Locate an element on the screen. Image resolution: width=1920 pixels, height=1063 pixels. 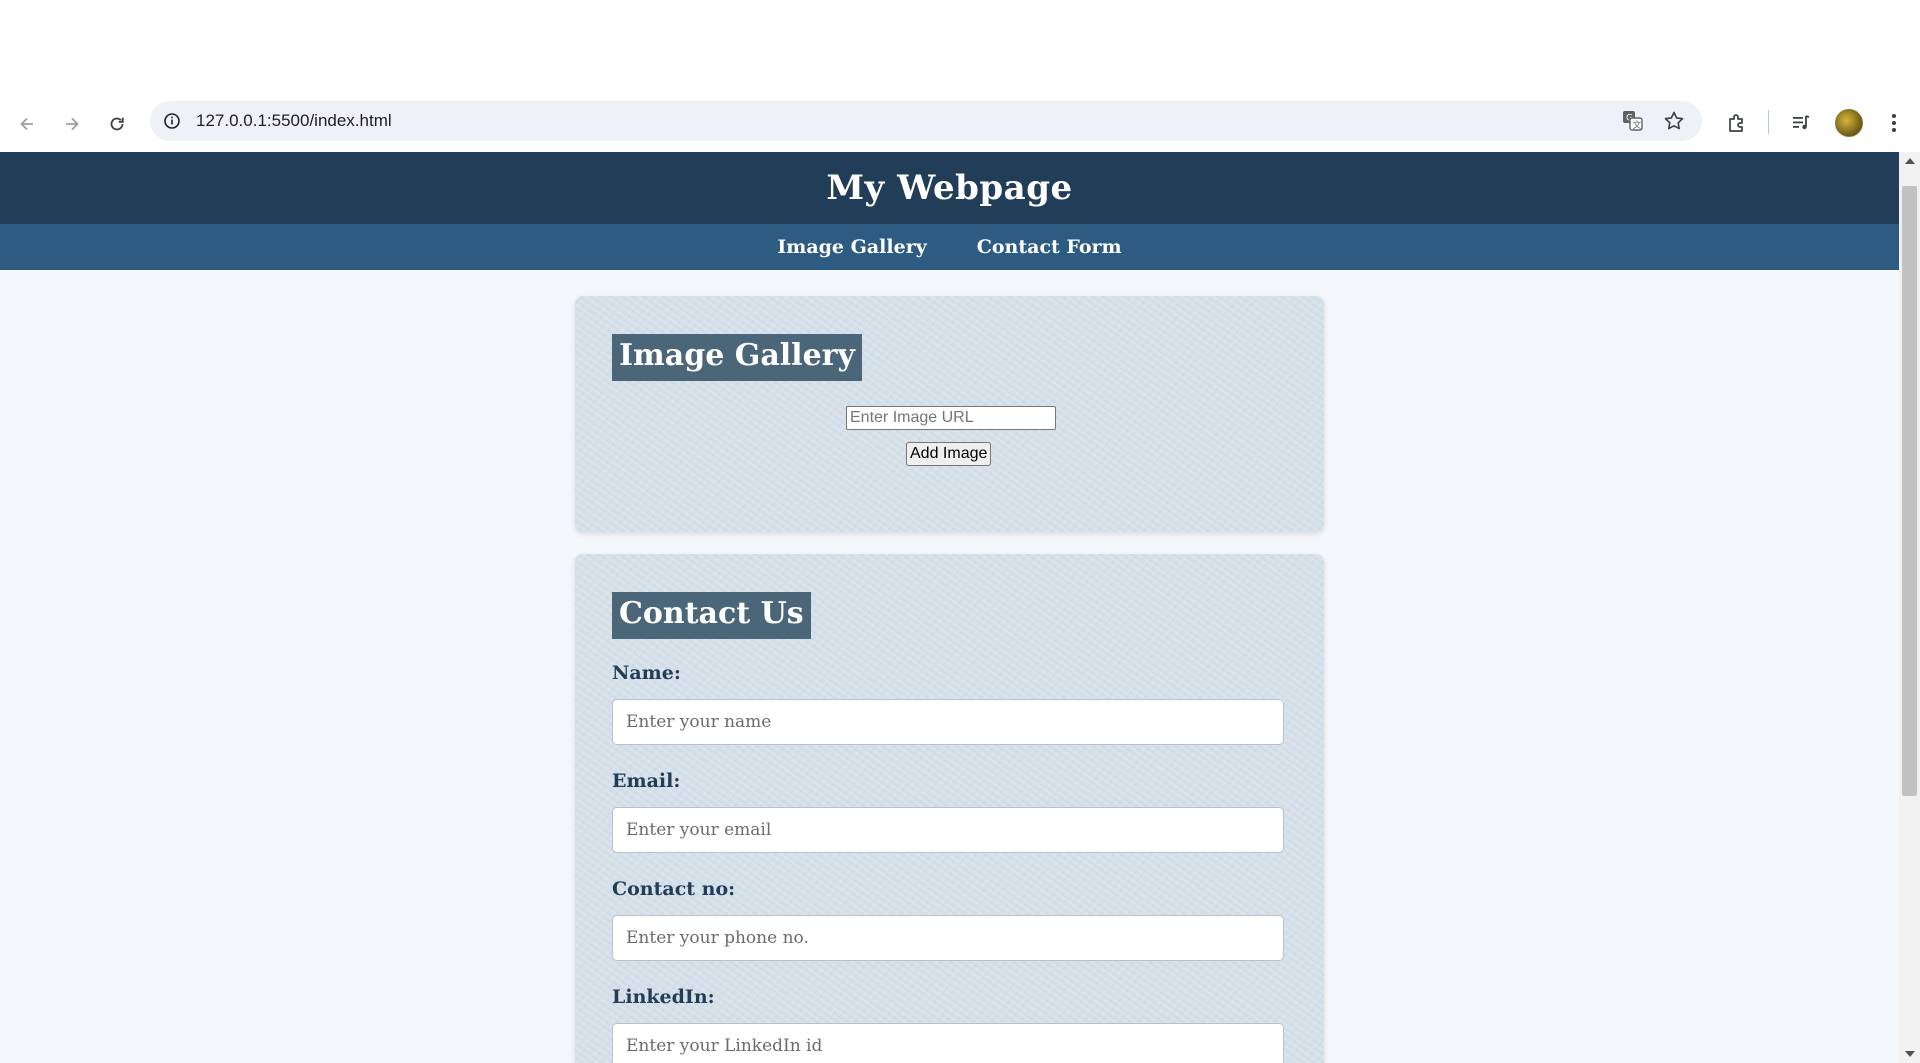
name-field is located at coordinates (948, 722).